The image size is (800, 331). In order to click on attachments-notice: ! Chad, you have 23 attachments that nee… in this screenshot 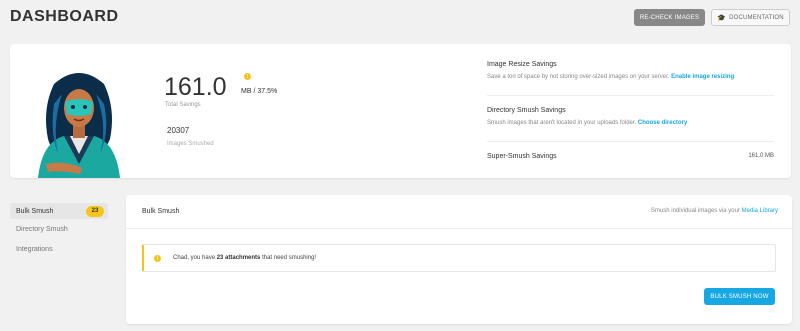, I will do `click(459, 258)`.